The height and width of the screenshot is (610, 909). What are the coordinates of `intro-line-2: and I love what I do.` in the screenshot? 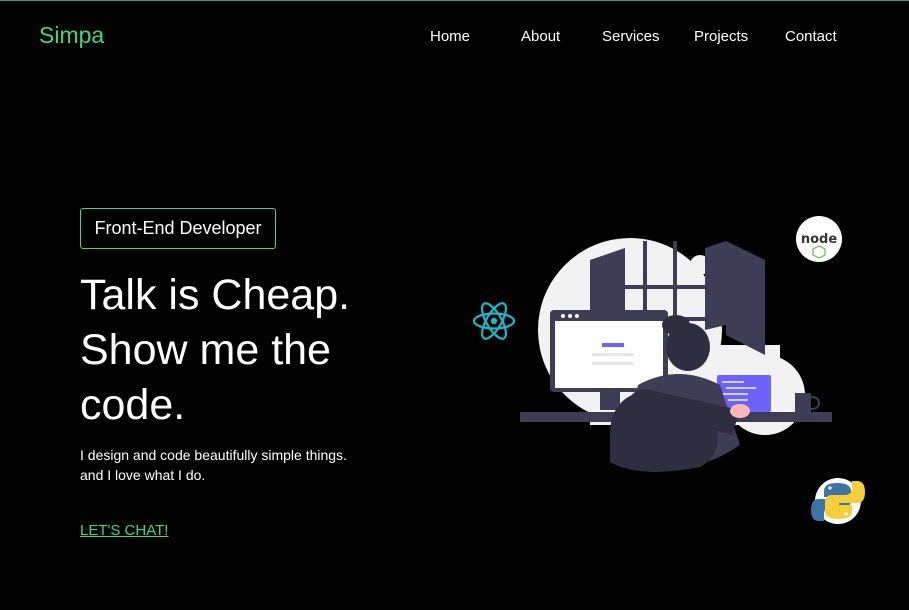 It's located at (143, 475).